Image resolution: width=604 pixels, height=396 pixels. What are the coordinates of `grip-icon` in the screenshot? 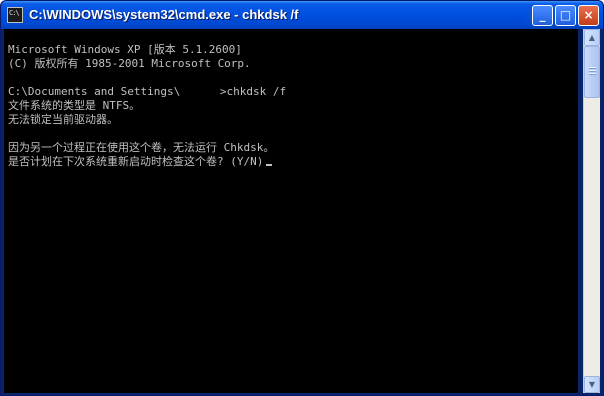 It's located at (592, 71).